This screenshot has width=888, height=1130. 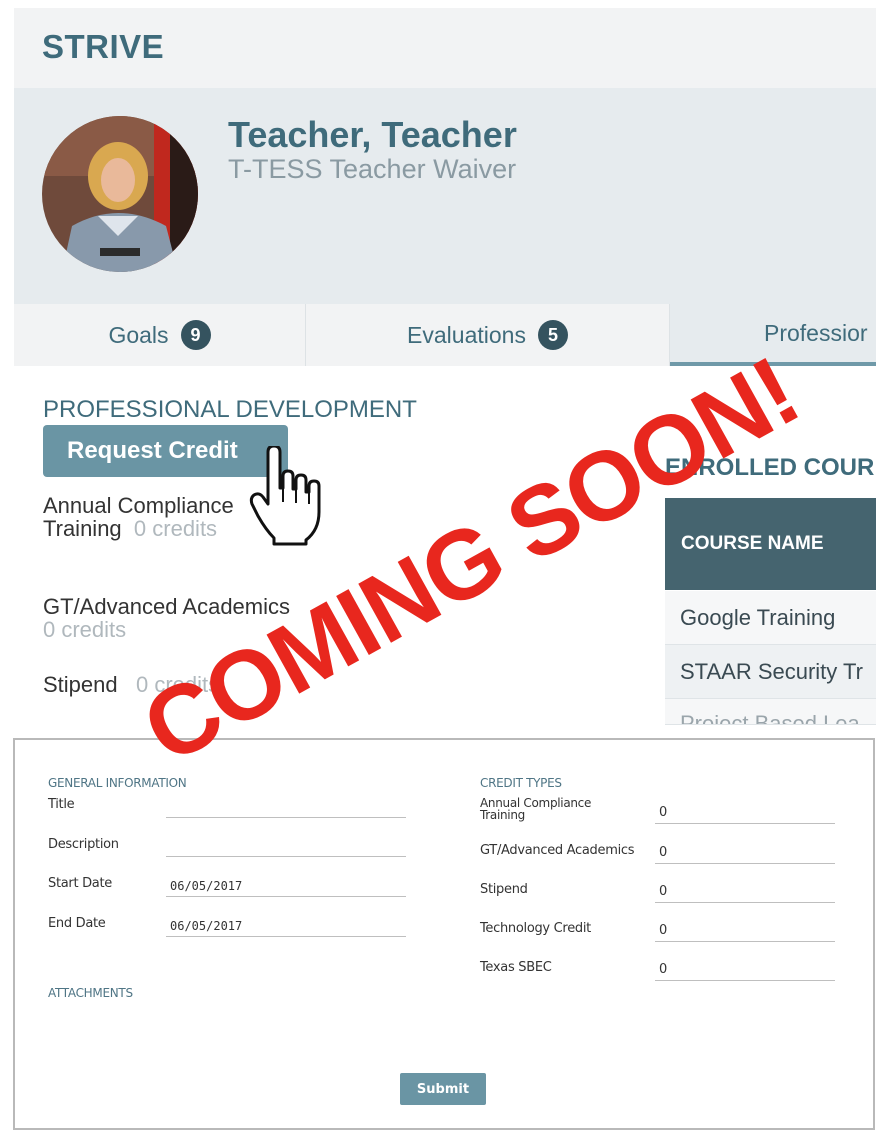 I want to click on end-date-label: End Date, so click(x=77, y=923).